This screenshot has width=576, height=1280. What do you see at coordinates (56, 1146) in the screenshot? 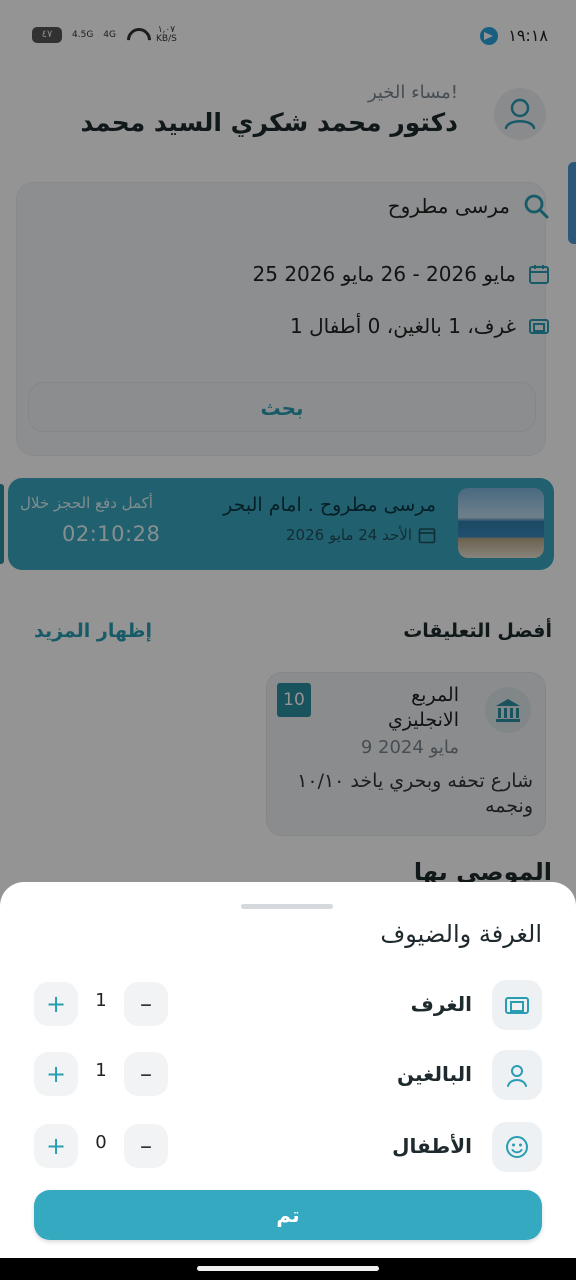
I see `children-increment-button: +` at bounding box center [56, 1146].